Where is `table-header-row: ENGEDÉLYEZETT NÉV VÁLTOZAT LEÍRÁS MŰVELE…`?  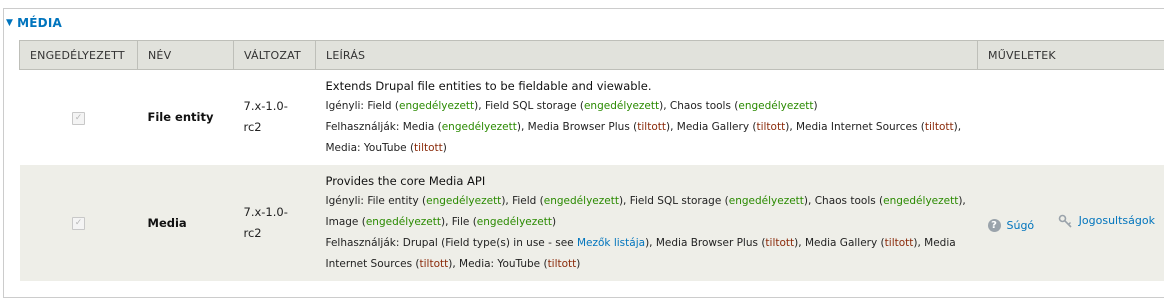
table-header-row: ENGEDÉLYEZETT NÉV VÁLTOZAT LEÍRÁS MŰVELE… is located at coordinates (592, 55).